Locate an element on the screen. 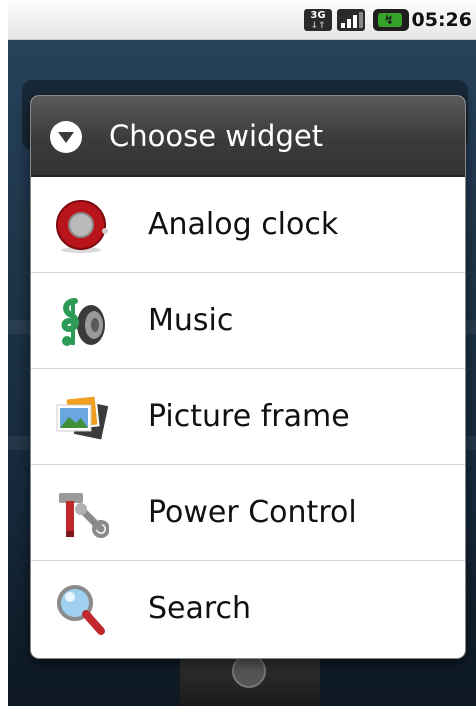 The image size is (476, 706). chevron-down-circle-icon is located at coordinates (66, 137).